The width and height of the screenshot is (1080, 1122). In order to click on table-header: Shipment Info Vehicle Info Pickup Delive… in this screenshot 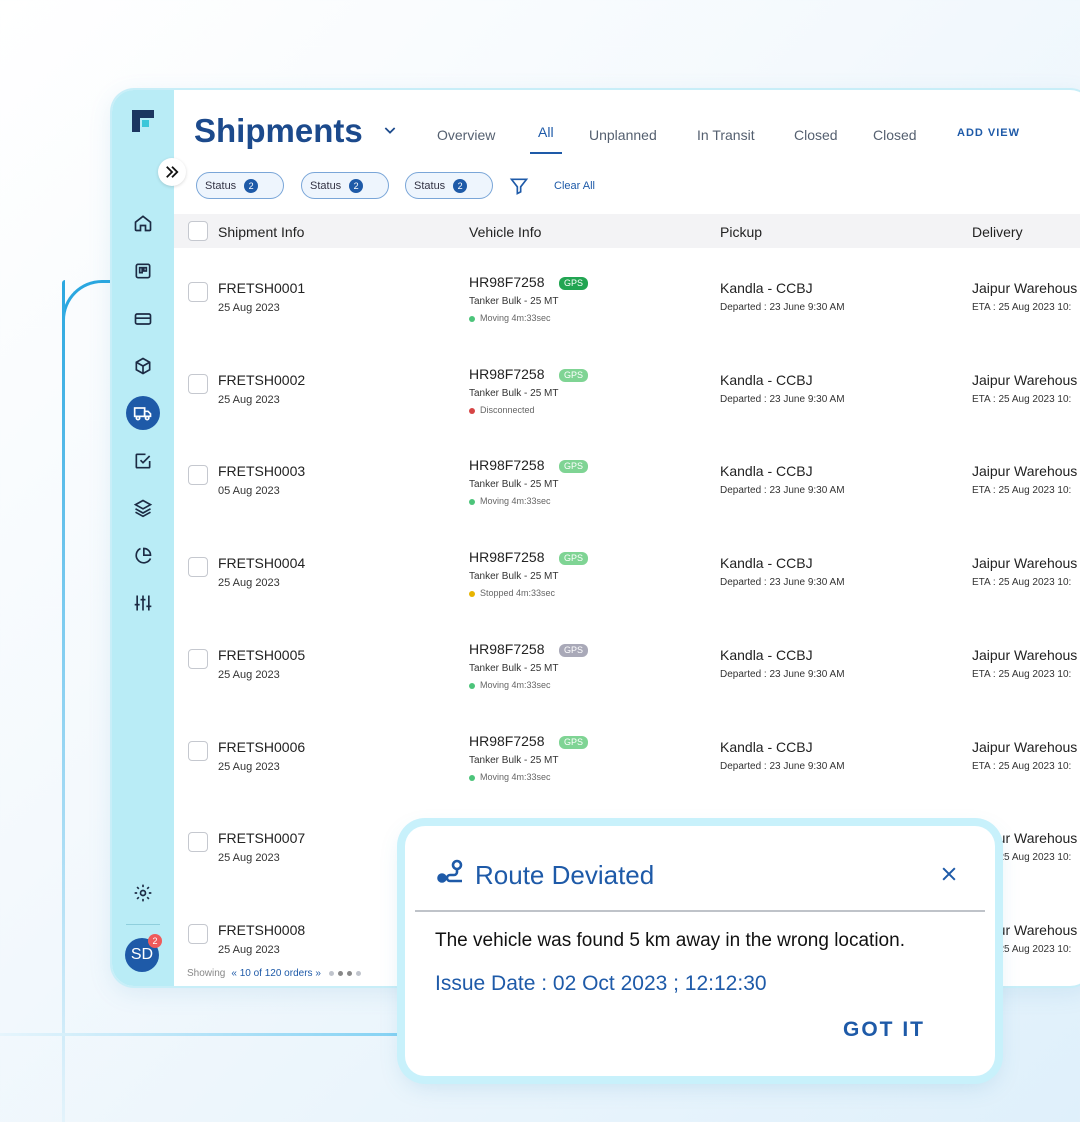, I will do `click(627, 231)`.